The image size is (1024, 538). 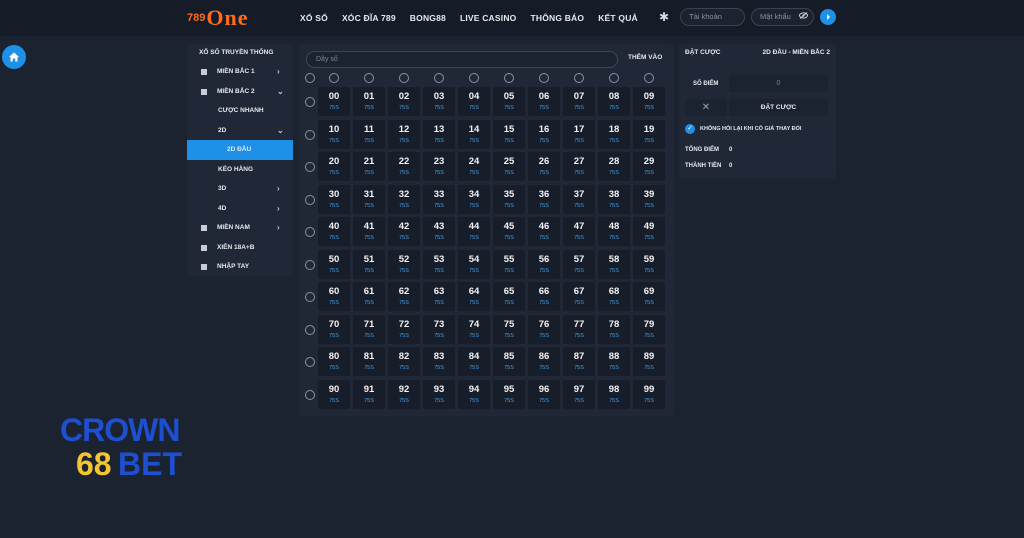 What do you see at coordinates (474, 134) in the screenshot?
I see `number-cell: 14 75S` at bounding box center [474, 134].